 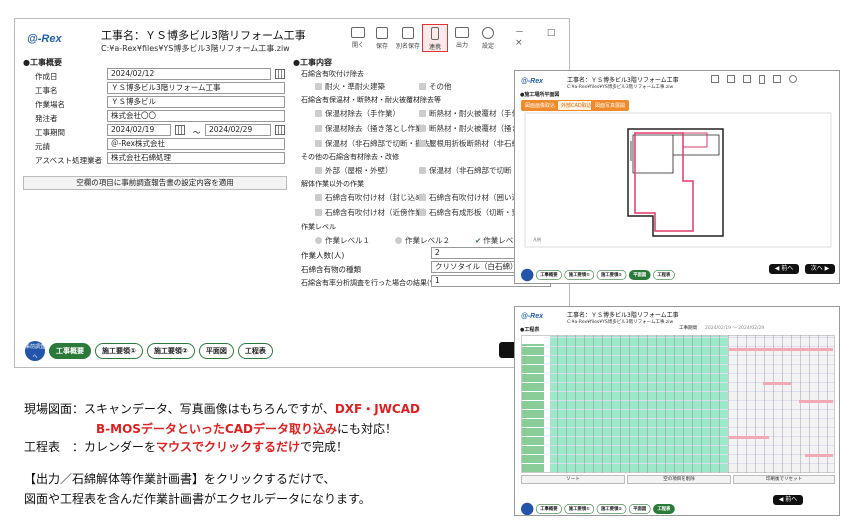 What do you see at coordinates (488, 38) in the screenshot?
I see `settings-button: 設定` at bounding box center [488, 38].